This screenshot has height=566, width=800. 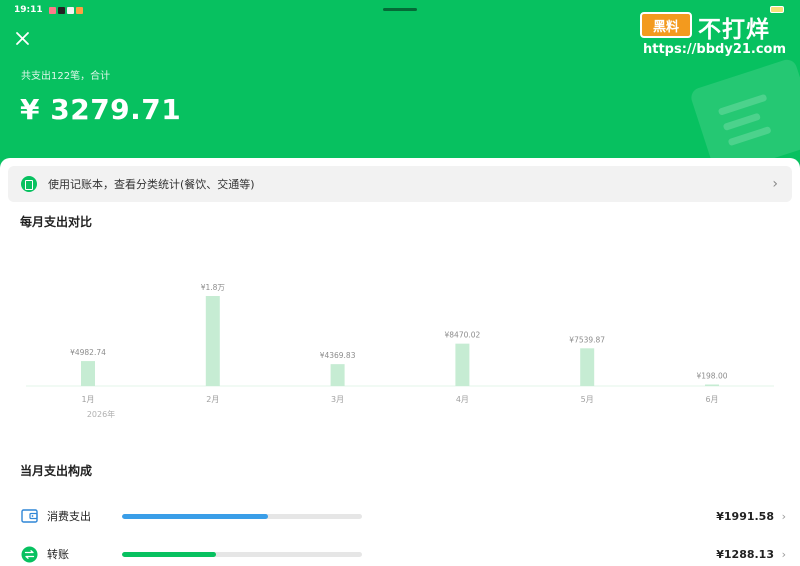 I want to click on chart-tick-label: 6月, so click(x=711, y=399).